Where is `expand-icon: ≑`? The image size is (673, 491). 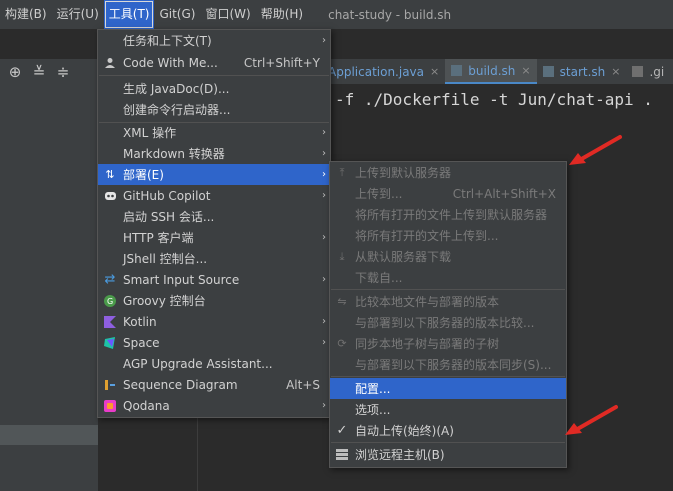 expand-icon: ≑ is located at coordinates (63, 72).